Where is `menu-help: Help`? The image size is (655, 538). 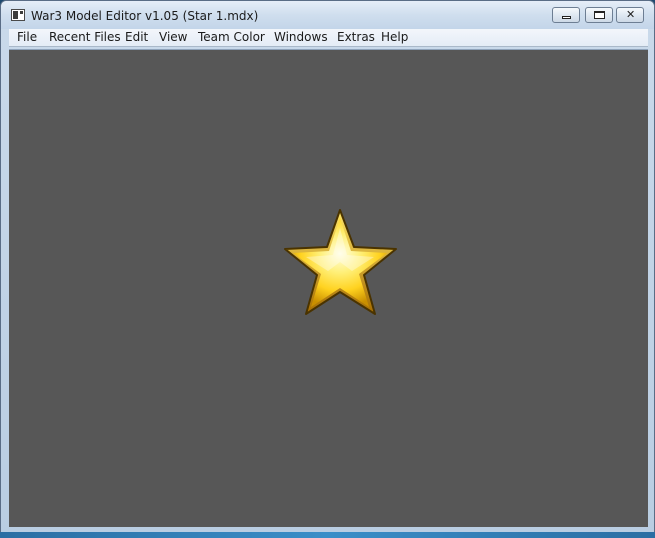
menu-help: Help is located at coordinates (394, 37).